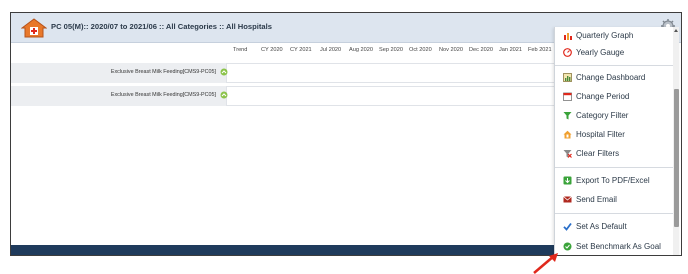  What do you see at coordinates (567, 153) in the screenshot?
I see `clear-filter-icon` at bounding box center [567, 153].